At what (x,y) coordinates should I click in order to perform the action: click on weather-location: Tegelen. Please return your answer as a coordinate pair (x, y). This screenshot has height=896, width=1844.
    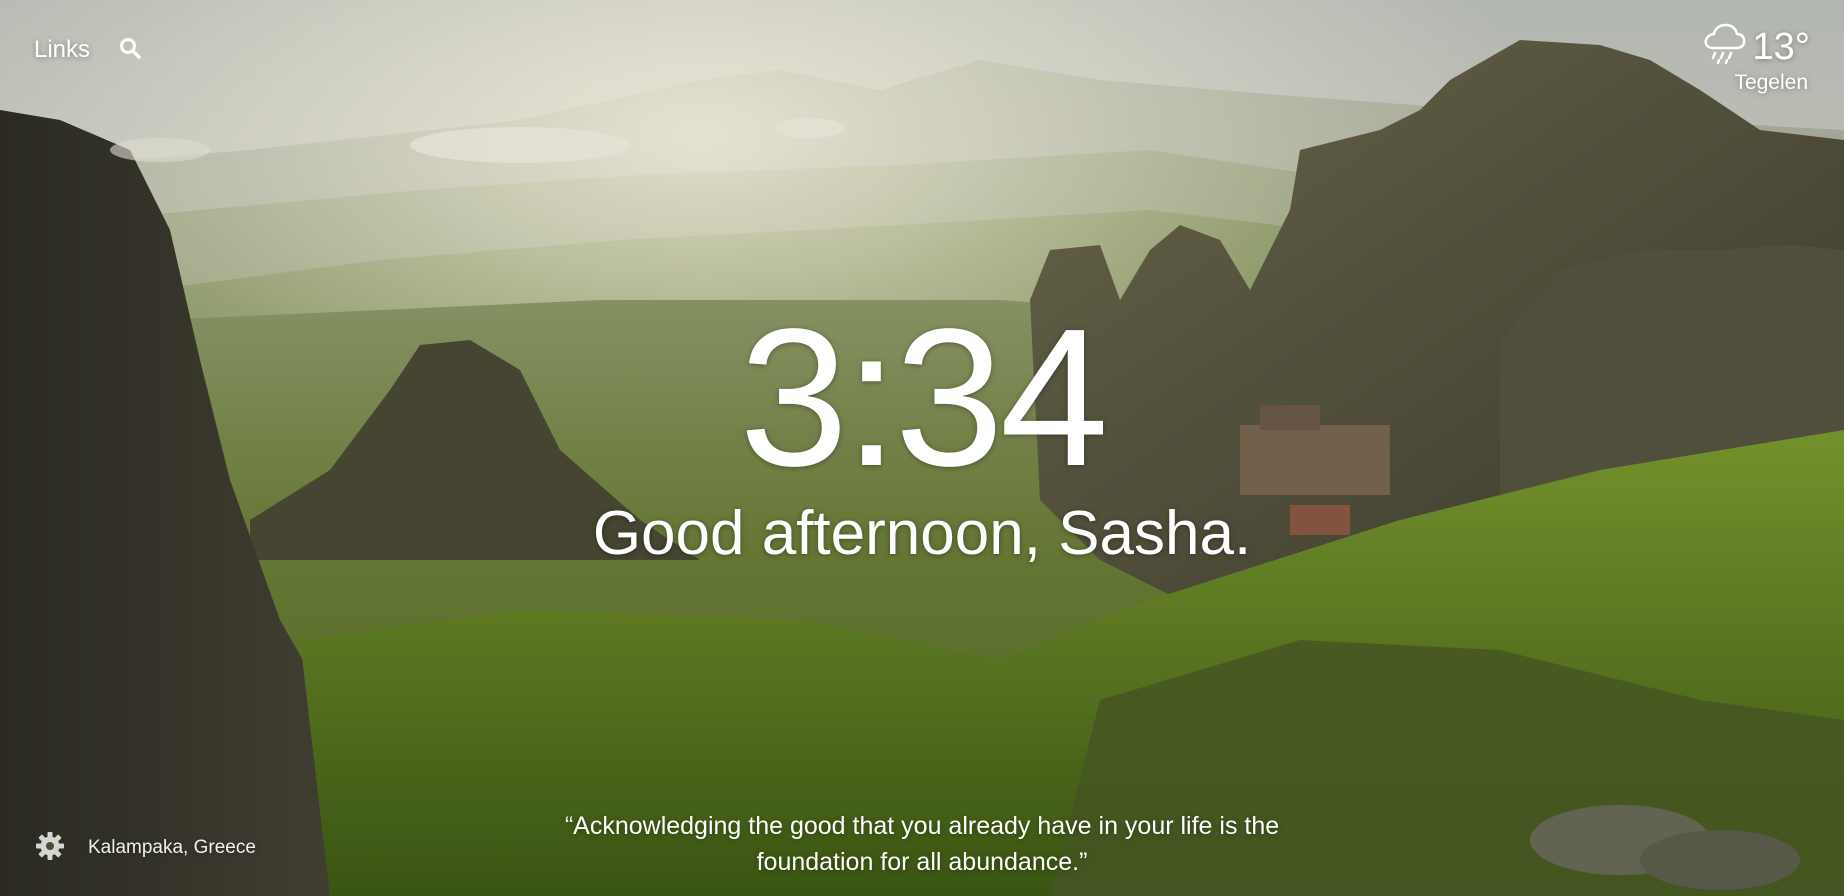
    Looking at the image, I should click on (1771, 82).